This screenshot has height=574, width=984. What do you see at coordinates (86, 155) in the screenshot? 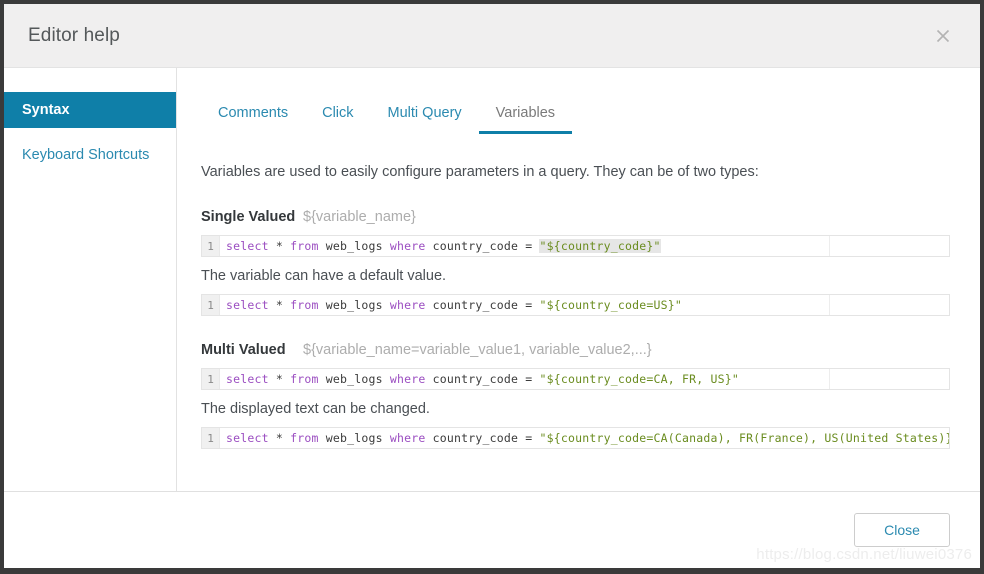
I see `sidebar-item-label: Keyboard Shortcuts` at bounding box center [86, 155].